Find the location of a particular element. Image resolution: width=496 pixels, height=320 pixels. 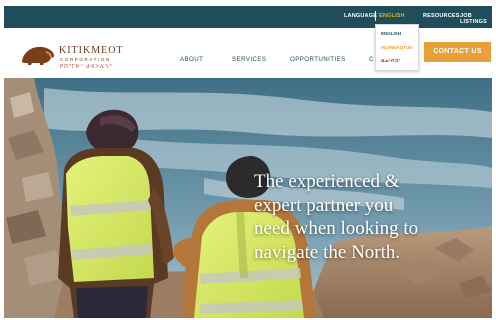

language-dropdown: ENGLISH INUINNAQTUN ᐃᓄᒃᑎᑐᑦ is located at coordinates (397, 47).